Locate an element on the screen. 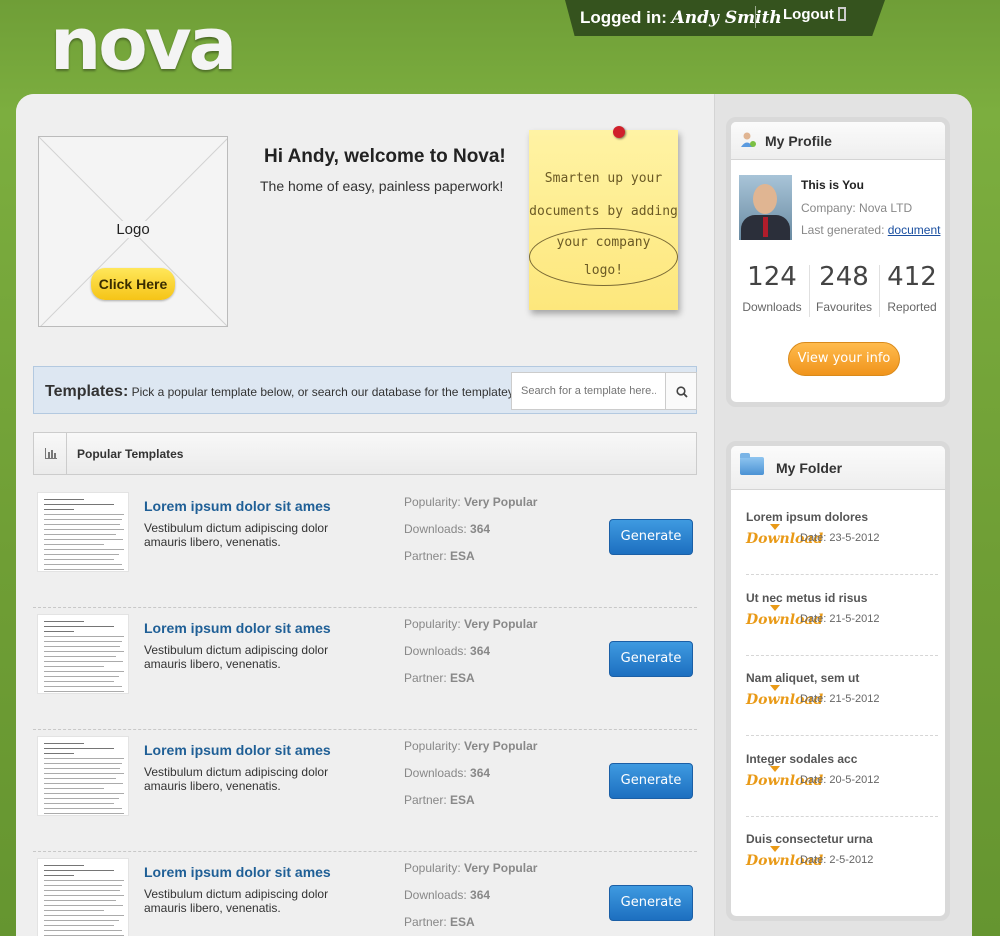 The image size is (1000, 936). bar-chart-icon is located at coordinates (51, 453).